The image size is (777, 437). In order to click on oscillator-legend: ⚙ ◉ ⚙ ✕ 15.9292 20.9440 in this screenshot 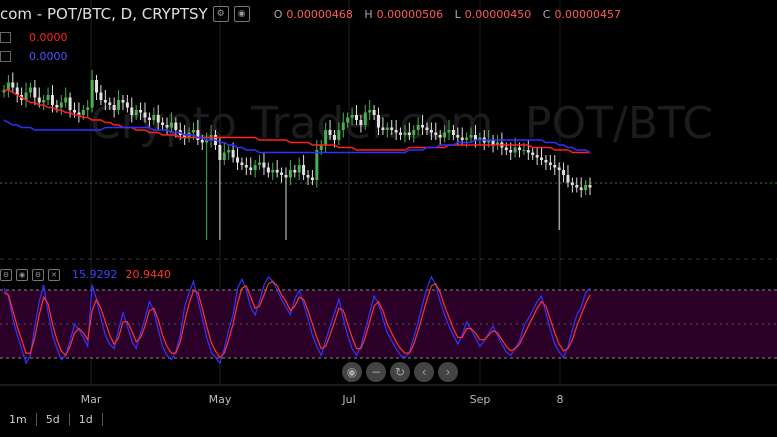, I will do `click(85, 274)`.